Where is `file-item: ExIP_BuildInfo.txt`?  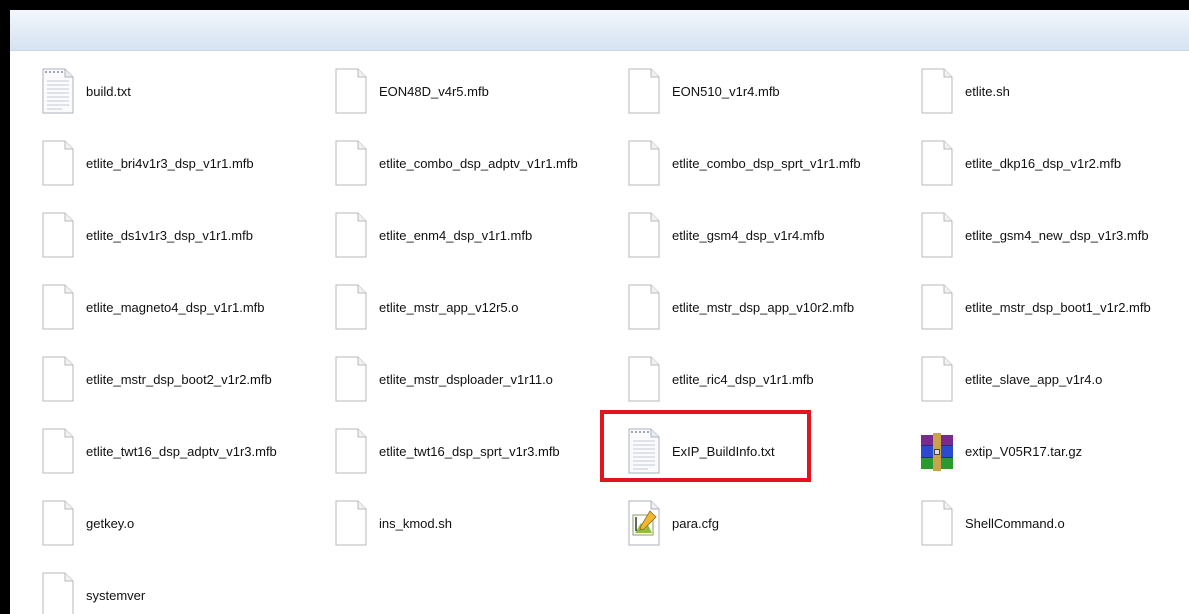 file-item: ExIP_BuildInfo.txt is located at coordinates (742, 451).